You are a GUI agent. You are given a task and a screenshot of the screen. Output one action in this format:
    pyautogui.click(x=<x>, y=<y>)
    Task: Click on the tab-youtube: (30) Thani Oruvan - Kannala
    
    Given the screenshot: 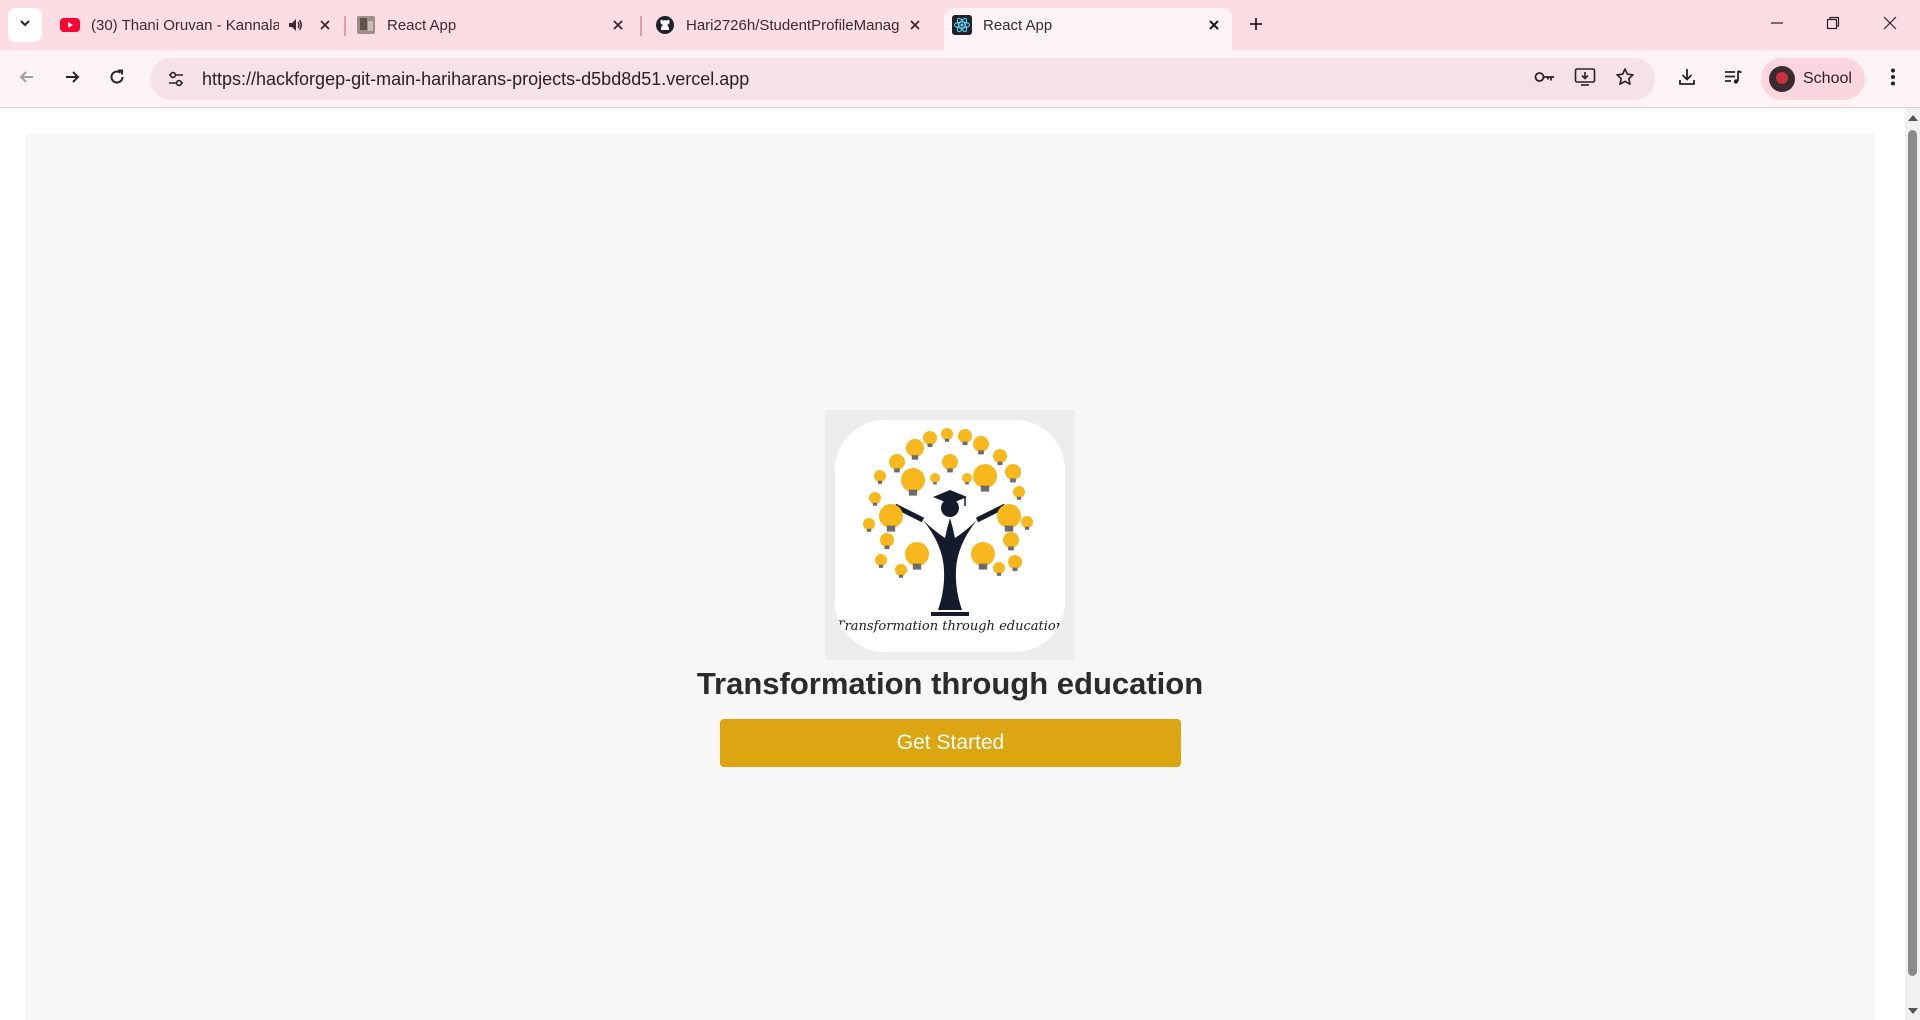 What is the action you would take?
    pyautogui.click(x=197, y=25)
    